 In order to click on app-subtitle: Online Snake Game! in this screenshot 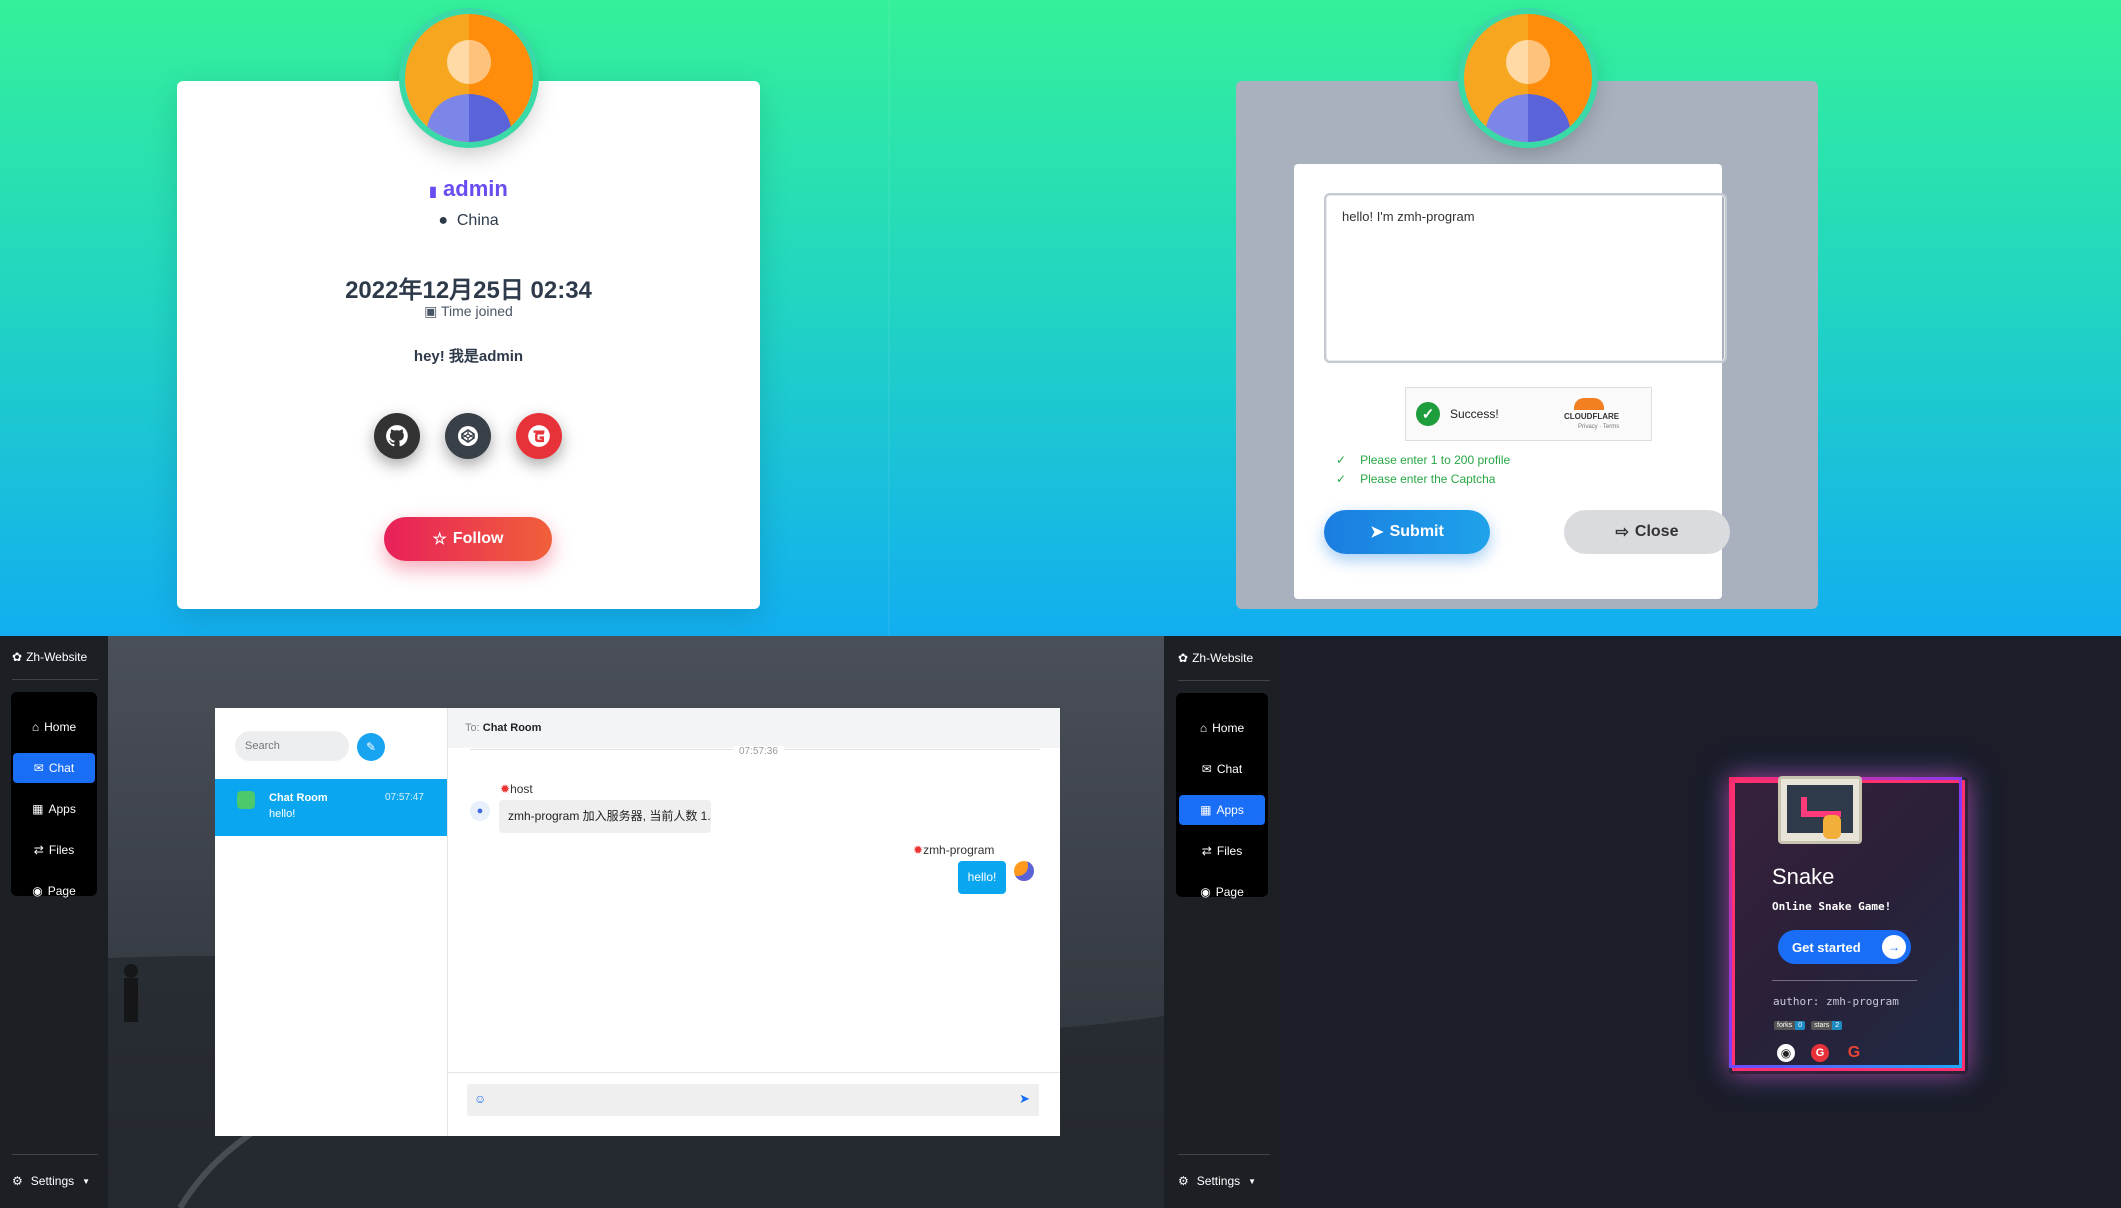, I will do `click(1832, 906)`.